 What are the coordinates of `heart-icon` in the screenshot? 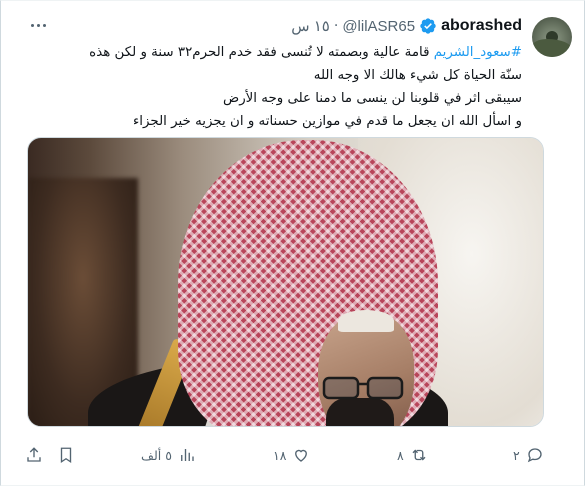 It's located at (301, 455).